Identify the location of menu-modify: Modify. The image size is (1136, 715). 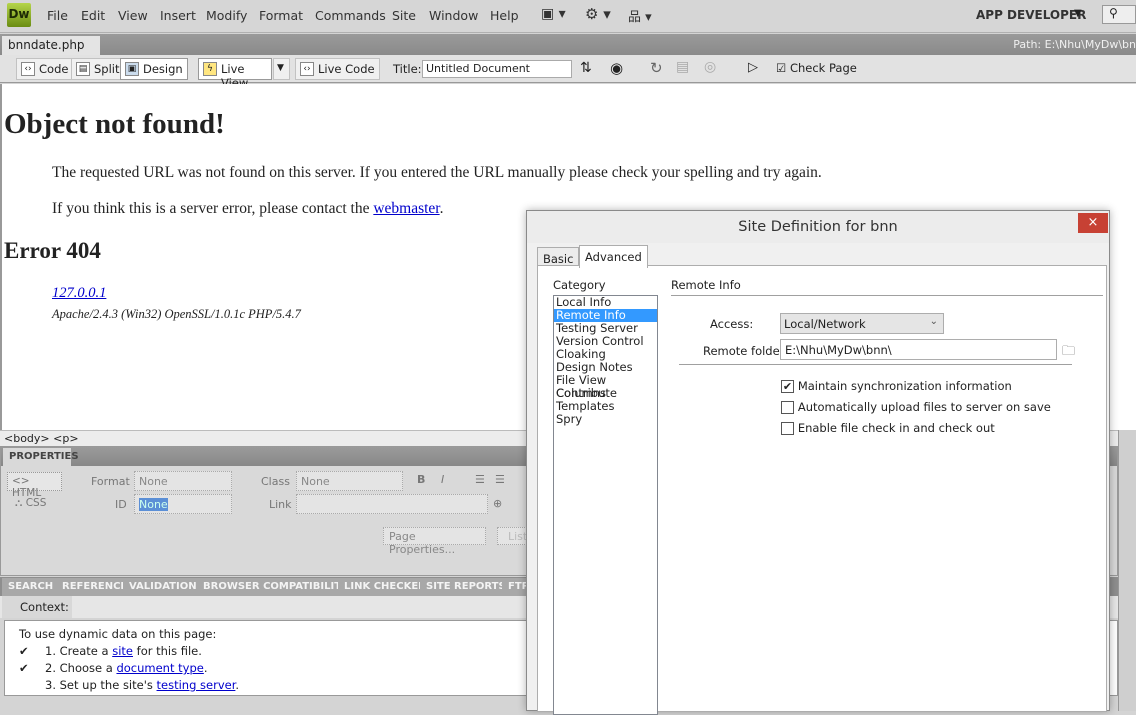
(226, 15).